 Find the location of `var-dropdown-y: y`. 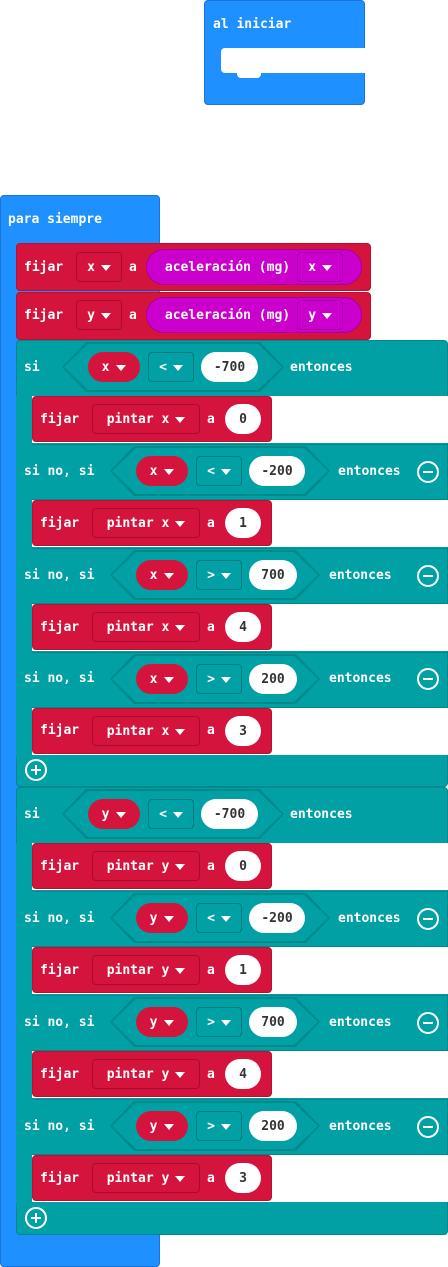

var-dropdown-y: y is located at coordinates (99, 315).